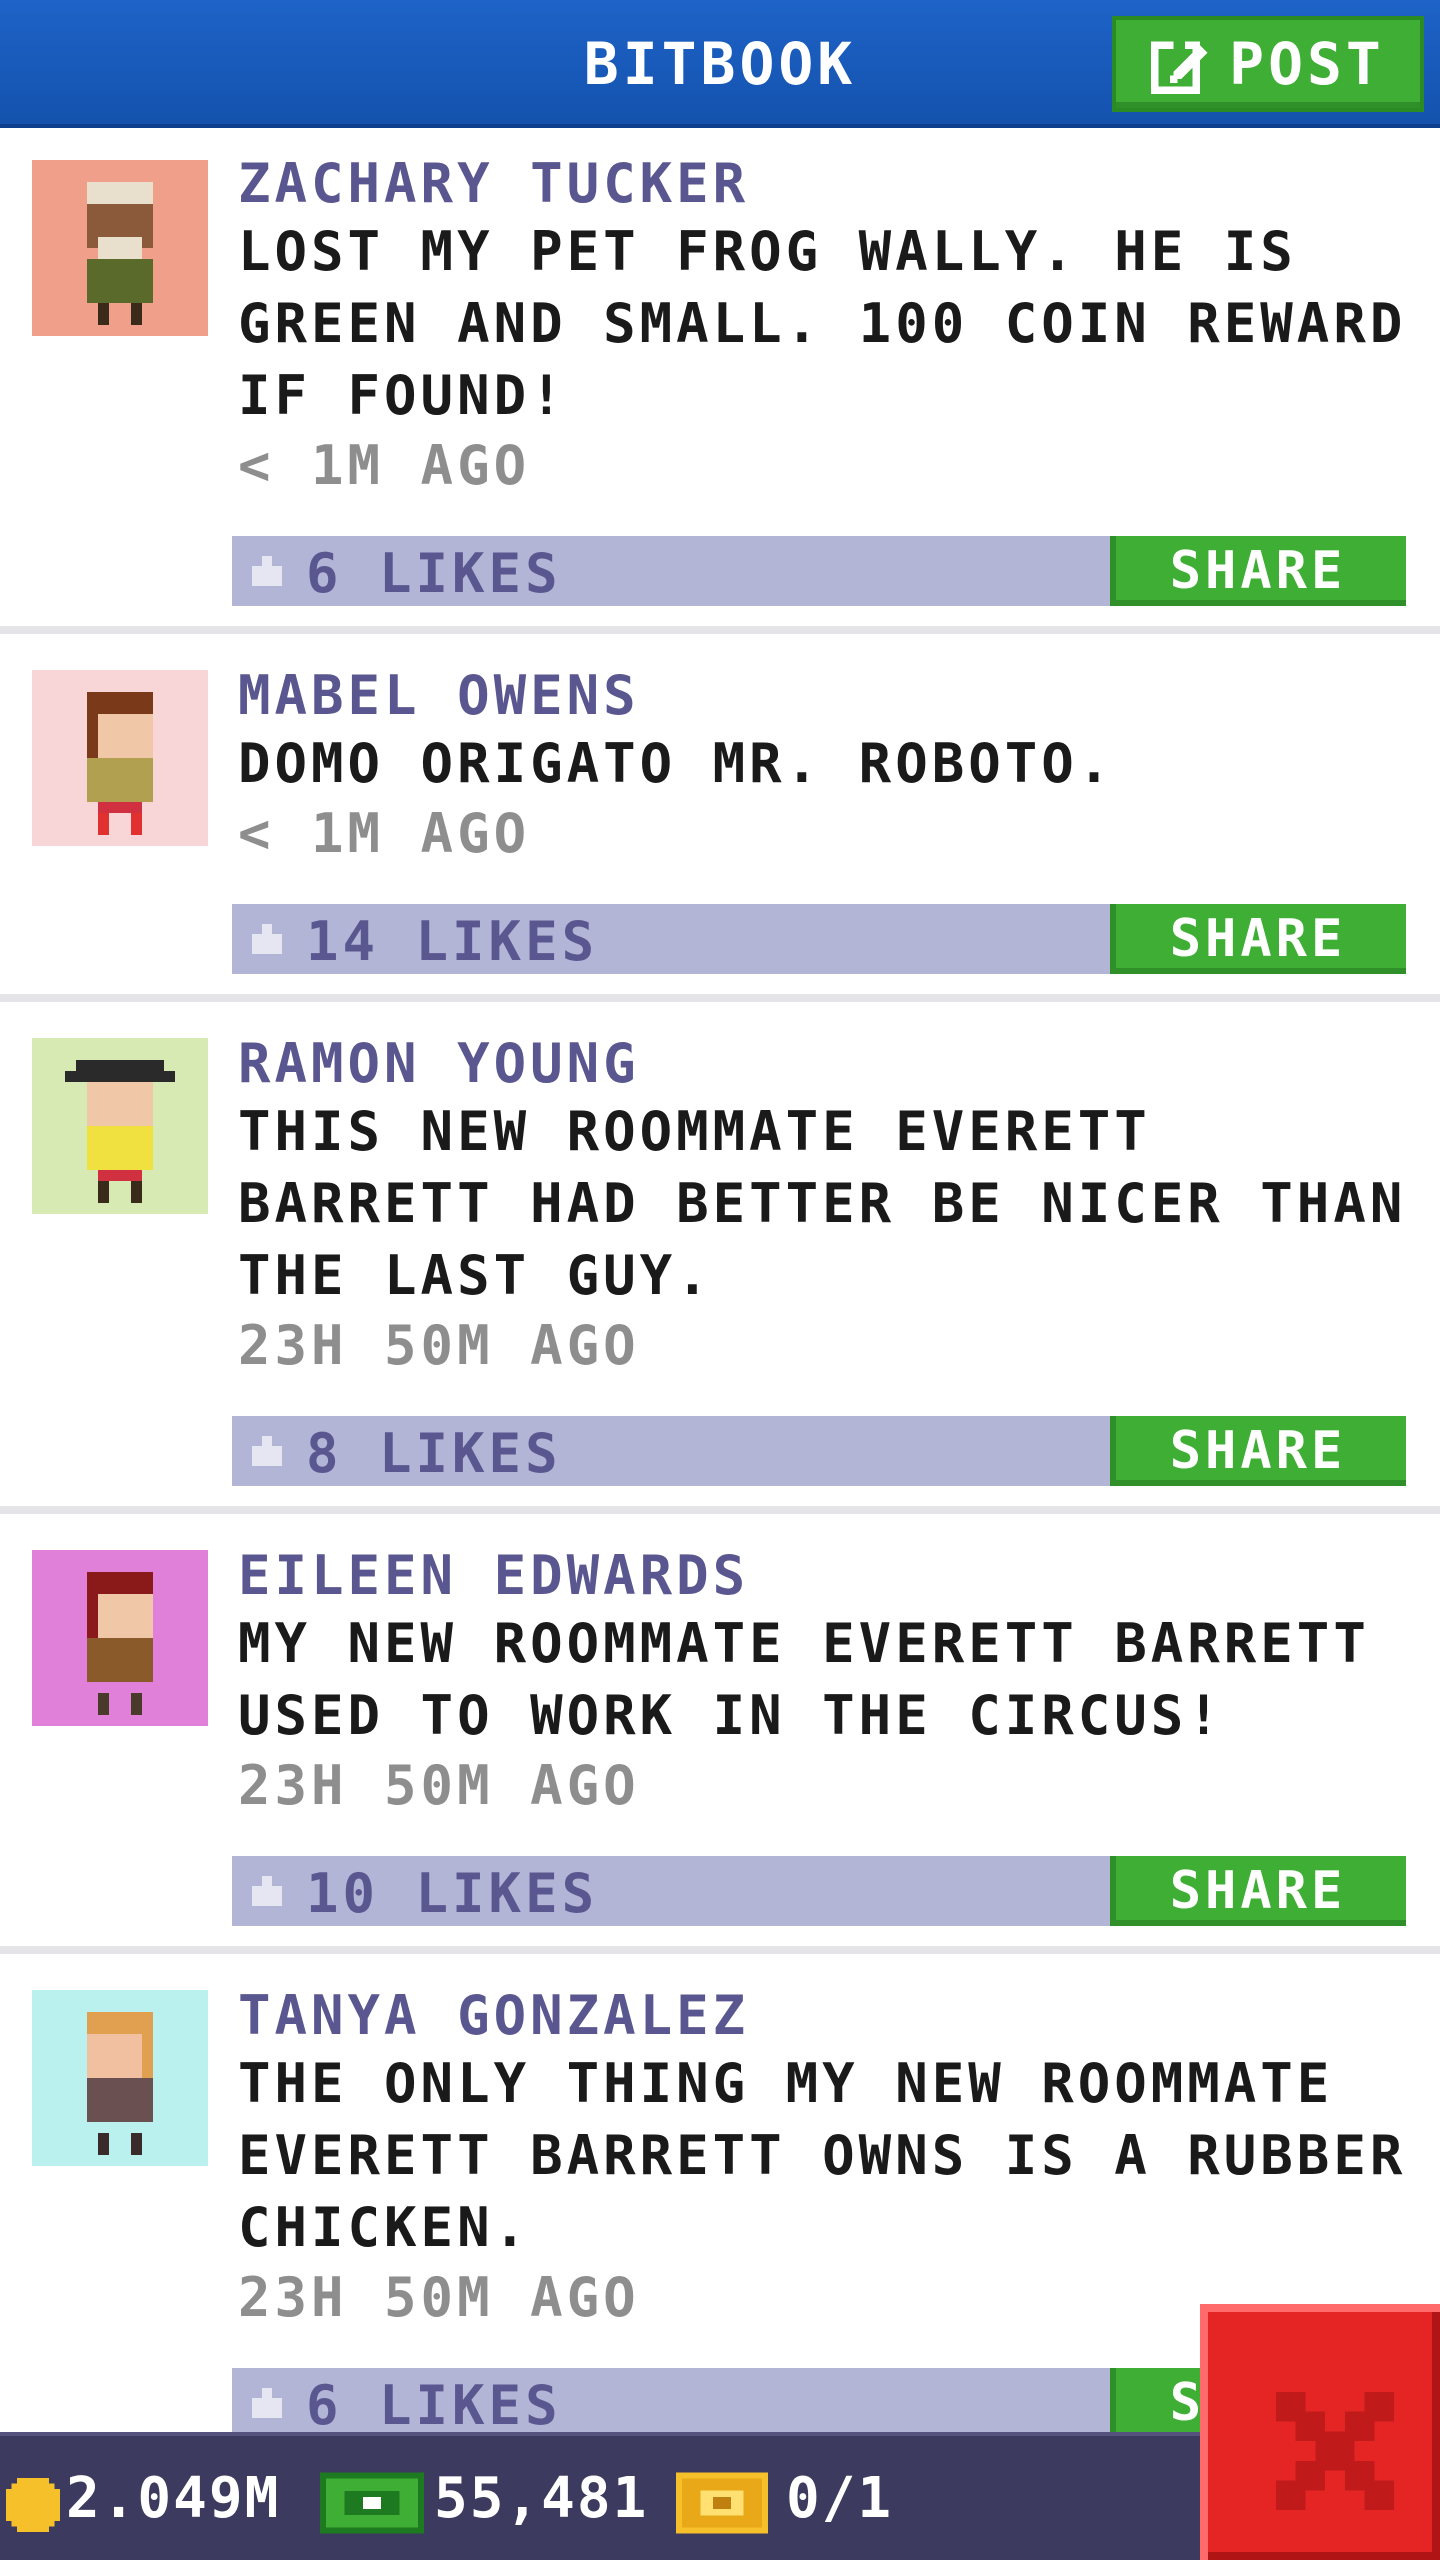 This screenshot has width=1440, height=2560. What do you see at coordinates (434, 1453) in the screenshot?
I see `like-count: 8 LIKES` at bounding box center [434, 1453].